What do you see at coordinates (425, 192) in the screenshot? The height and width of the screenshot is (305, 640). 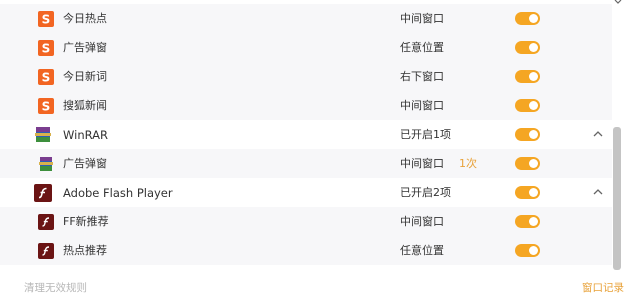 I see `group-status: 已开启2项` at bounding box center [425, 192].